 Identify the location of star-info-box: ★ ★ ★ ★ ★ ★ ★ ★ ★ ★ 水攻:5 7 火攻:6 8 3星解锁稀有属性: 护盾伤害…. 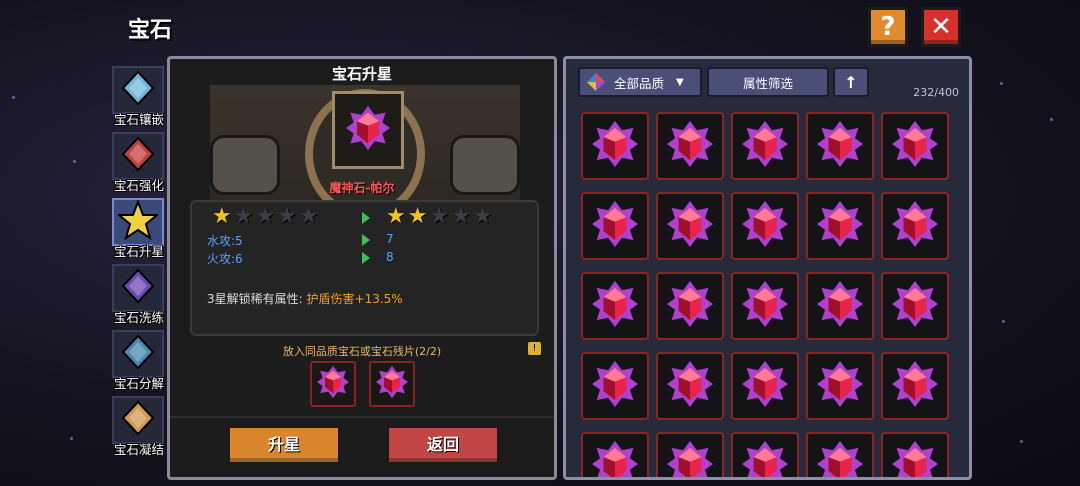
(364, 268).